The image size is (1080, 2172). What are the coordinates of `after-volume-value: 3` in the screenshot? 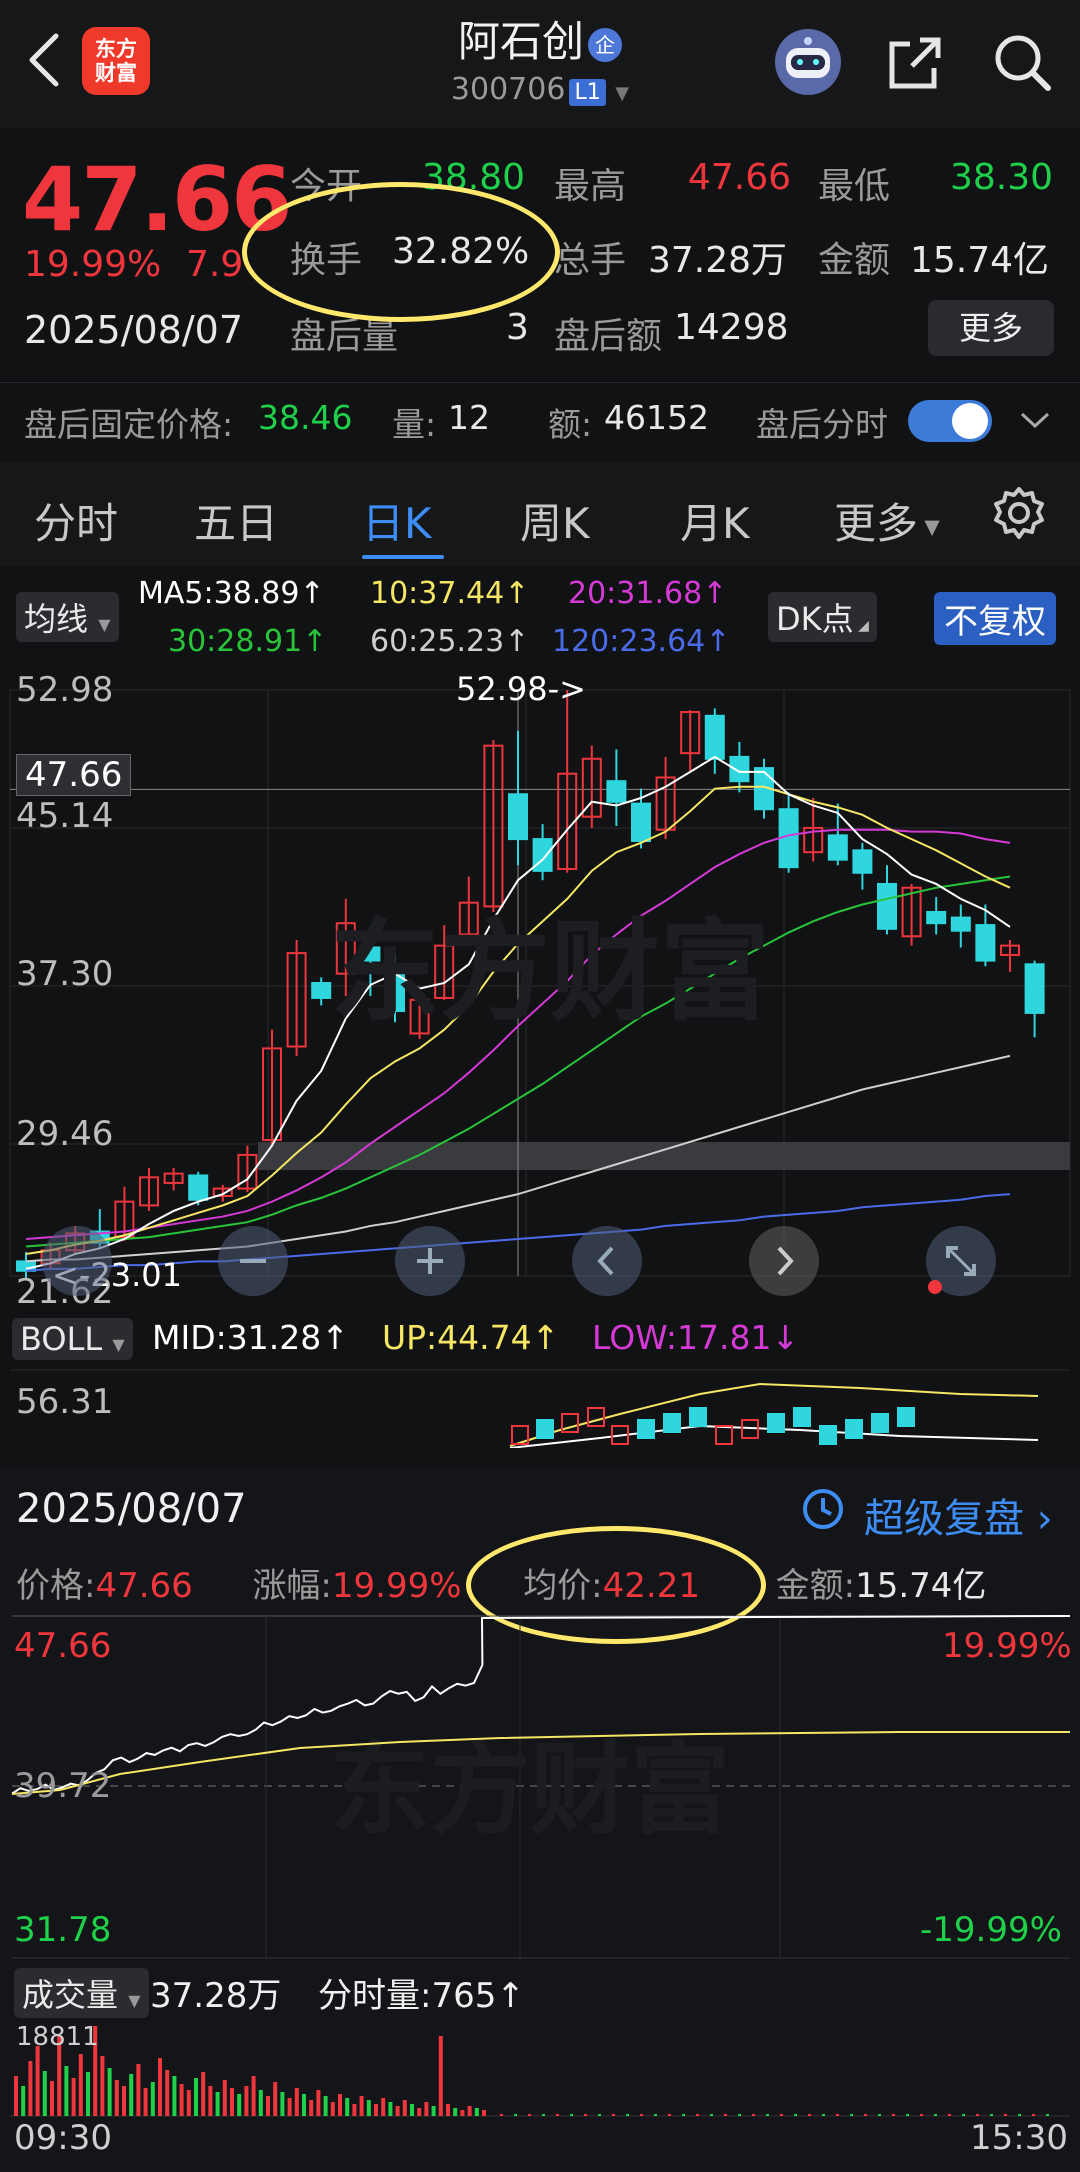 It's located at (517, 327).